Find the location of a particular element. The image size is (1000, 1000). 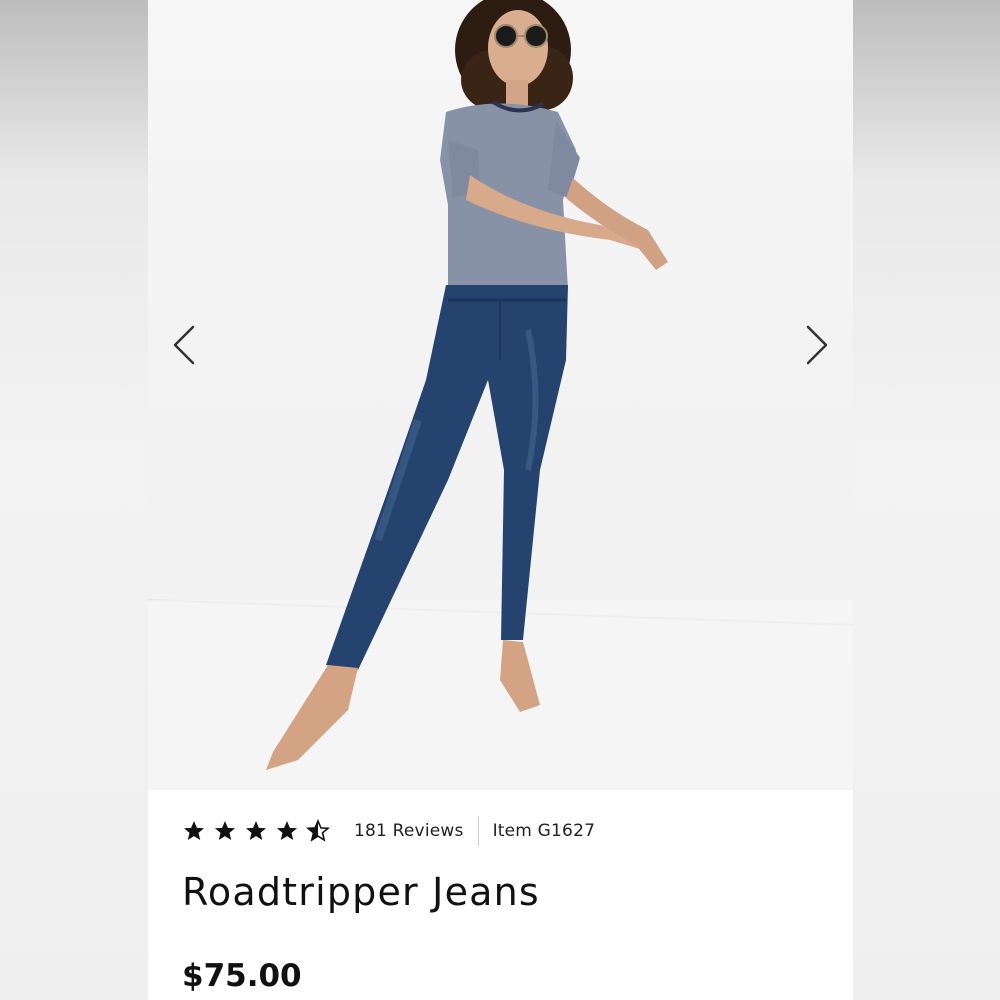

product-price: $75.00 is located at coordinates (242, 976).